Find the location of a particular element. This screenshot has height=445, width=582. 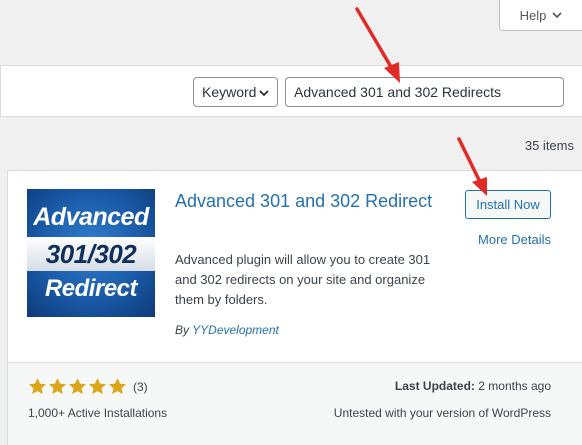

rating-count: (3) is located at coordinates (140, 386).